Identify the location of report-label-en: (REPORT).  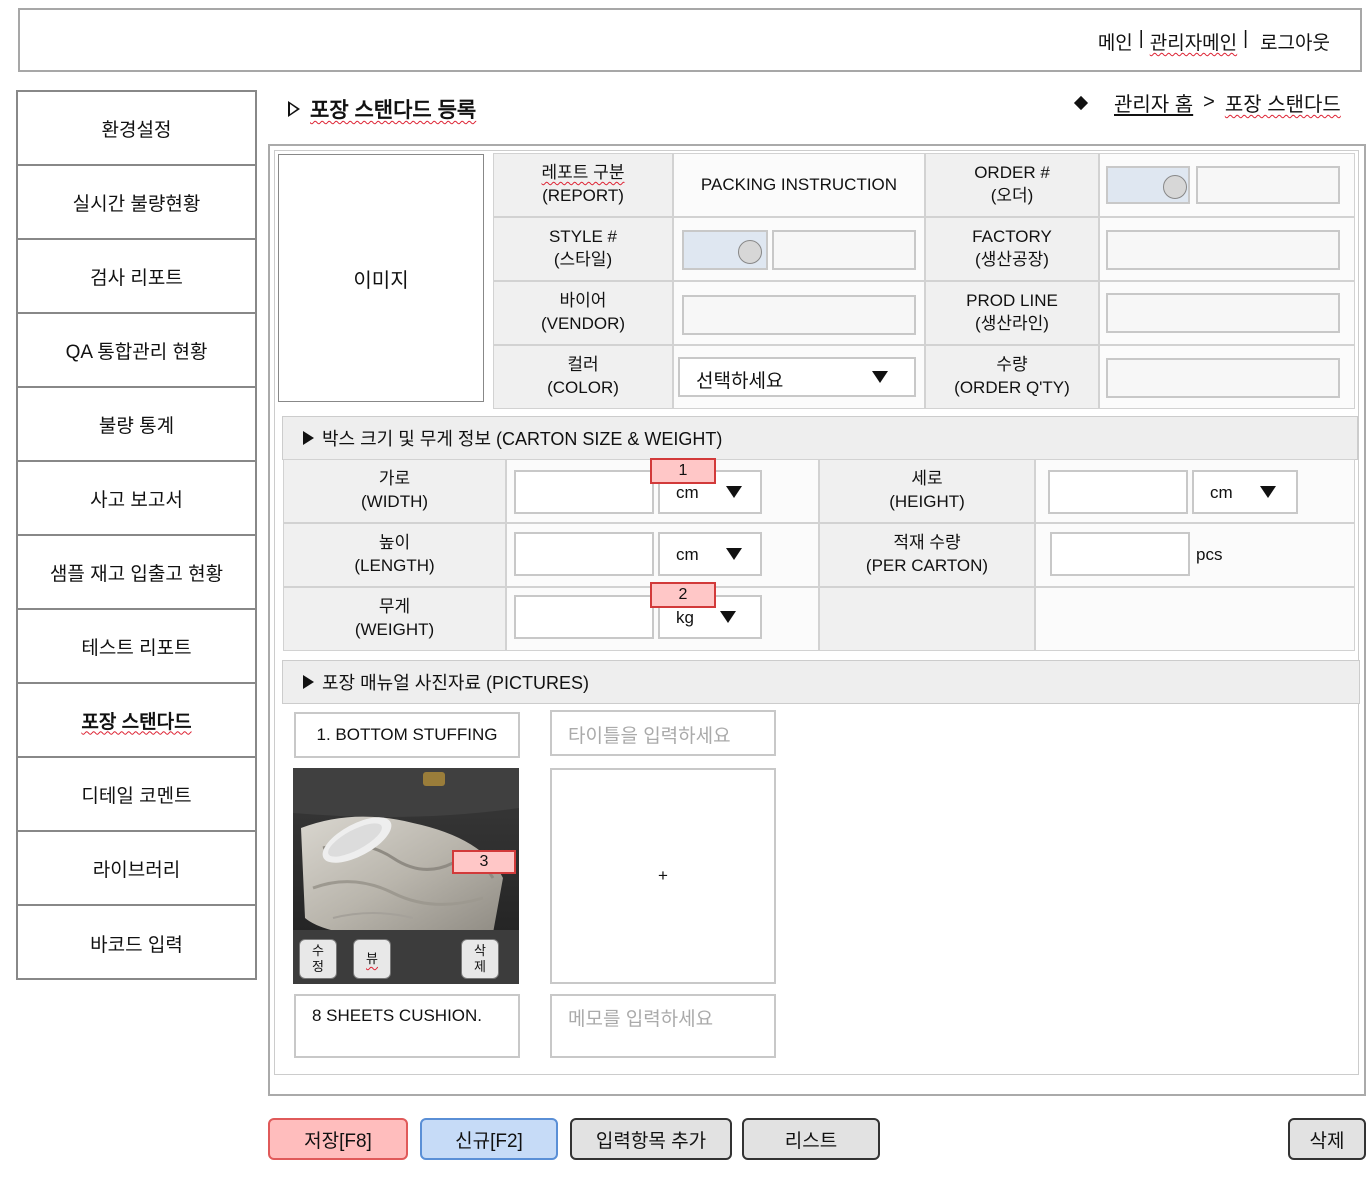
(583, 195).